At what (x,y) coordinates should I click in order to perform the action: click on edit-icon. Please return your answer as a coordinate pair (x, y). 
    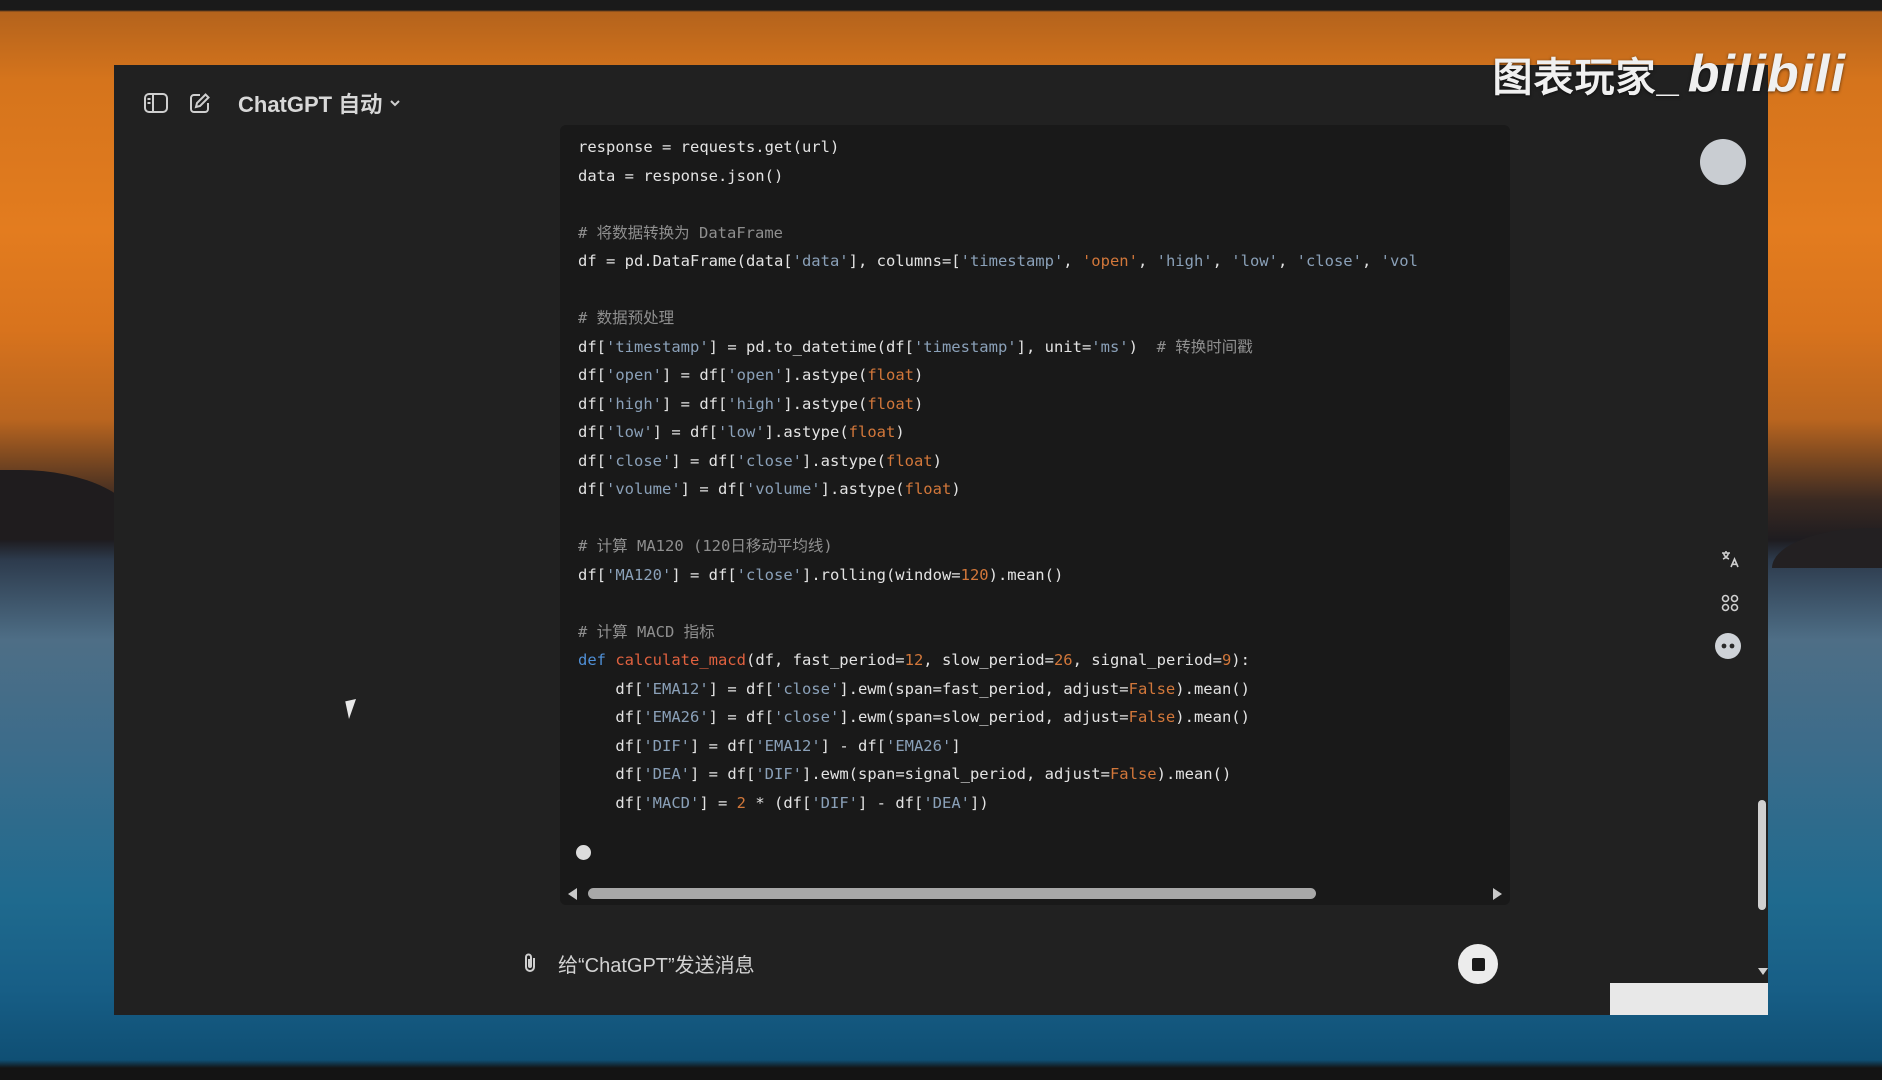
    Looking at the image, I should click on (200, 103).